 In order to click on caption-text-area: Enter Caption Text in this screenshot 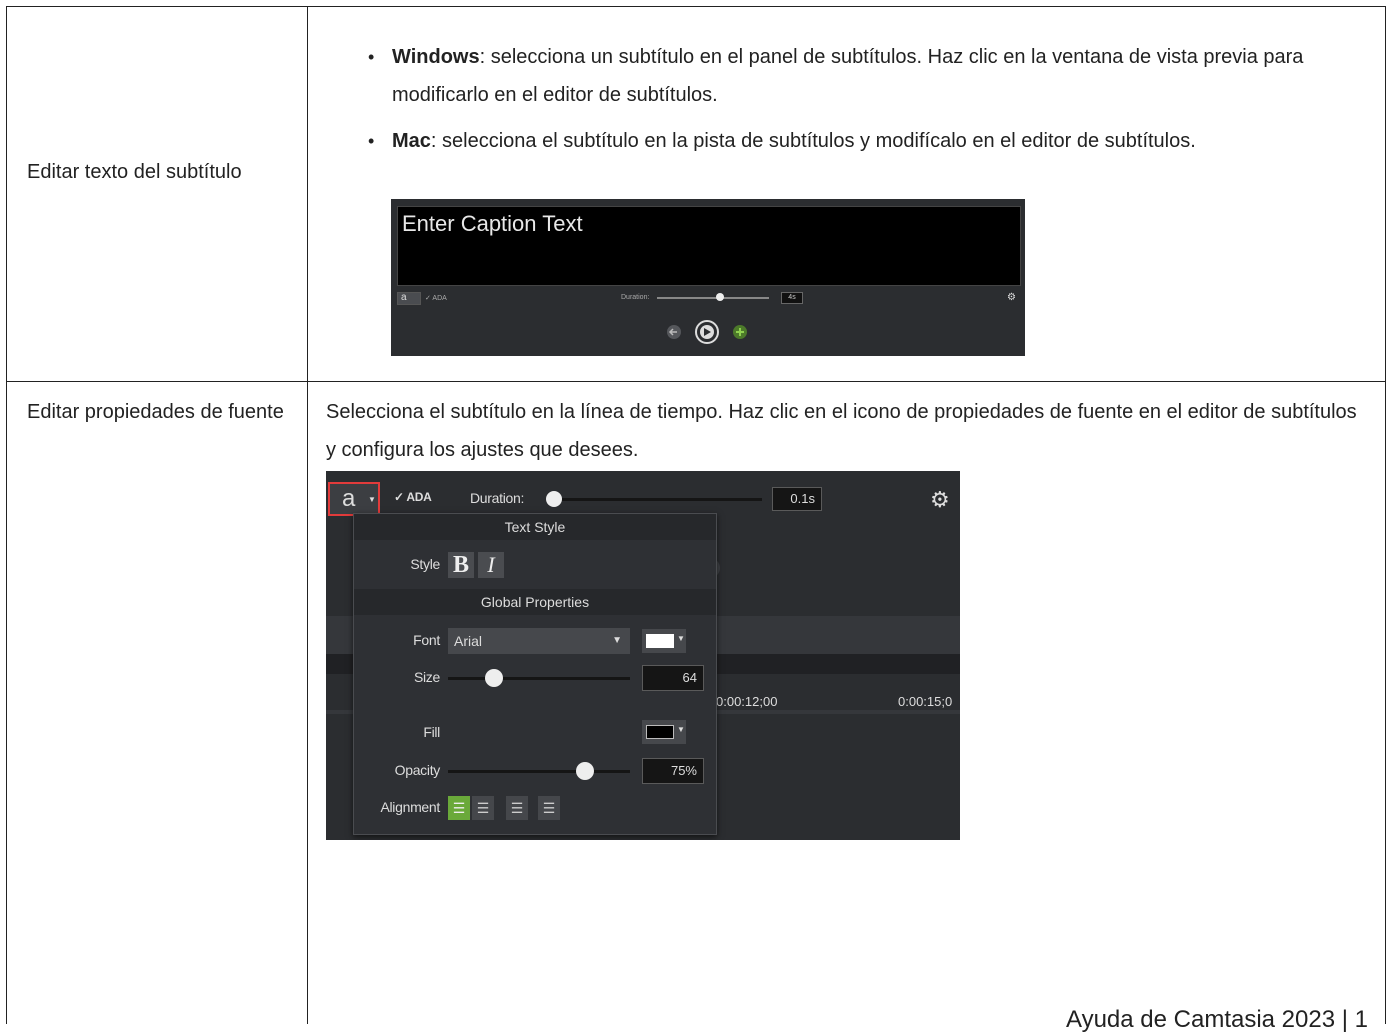, I will do `click(709, 246)`.